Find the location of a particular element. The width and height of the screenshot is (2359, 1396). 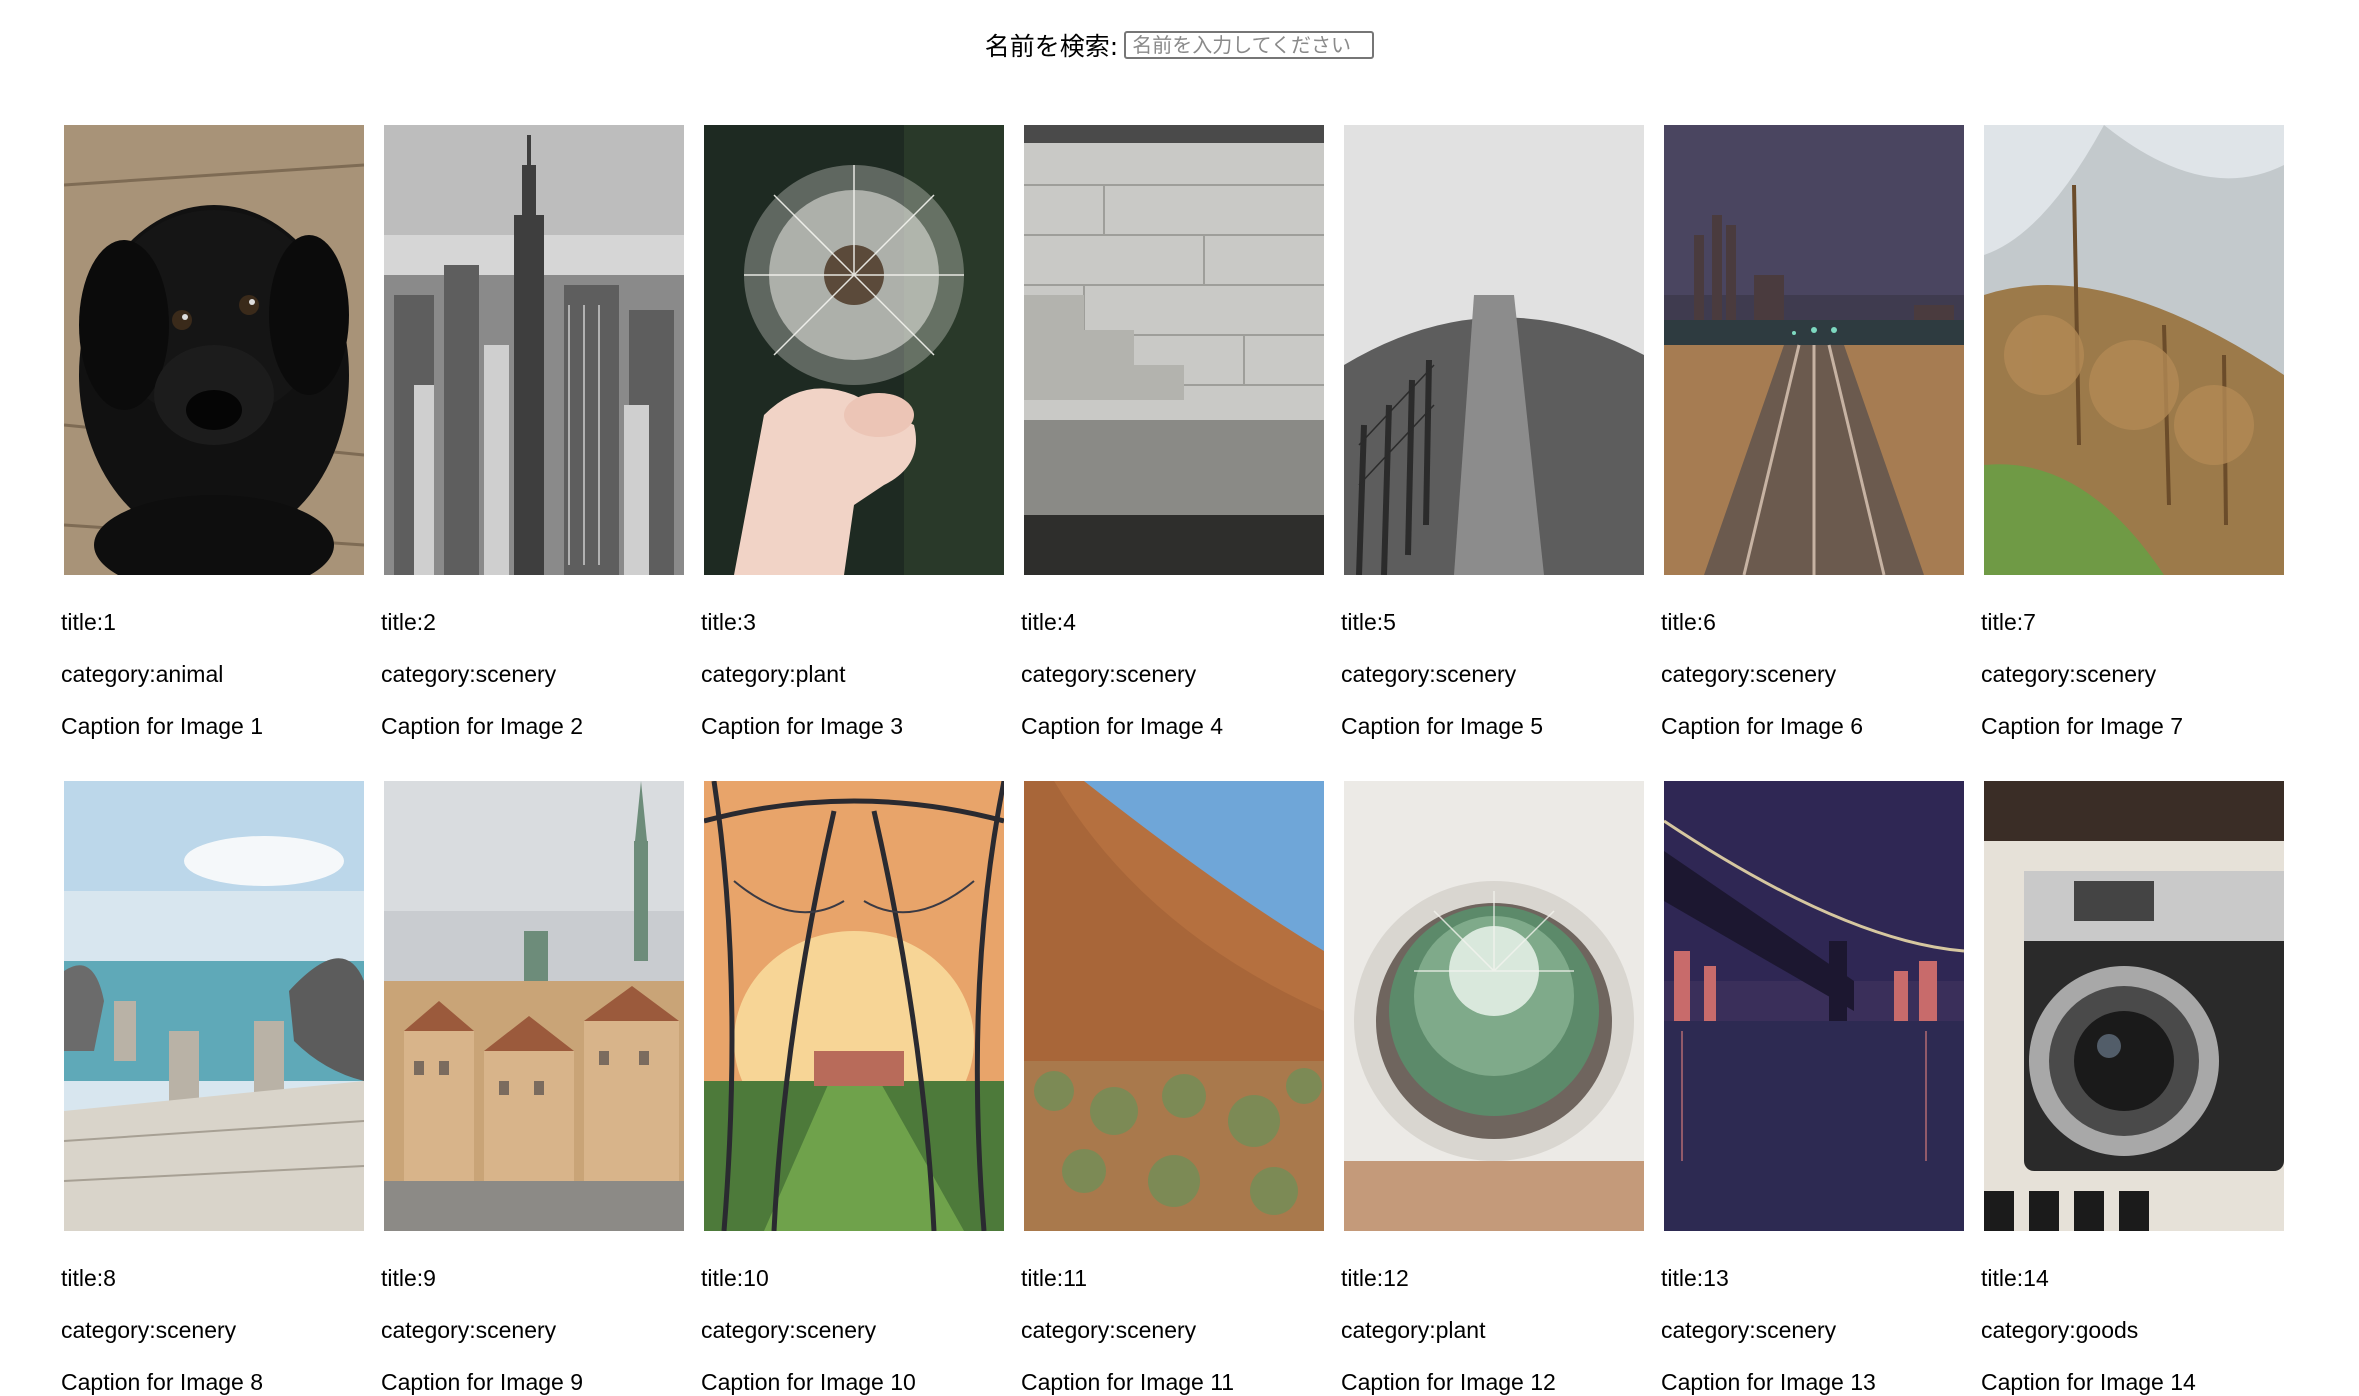

puppy-photo is located at coordinates (214, 350).